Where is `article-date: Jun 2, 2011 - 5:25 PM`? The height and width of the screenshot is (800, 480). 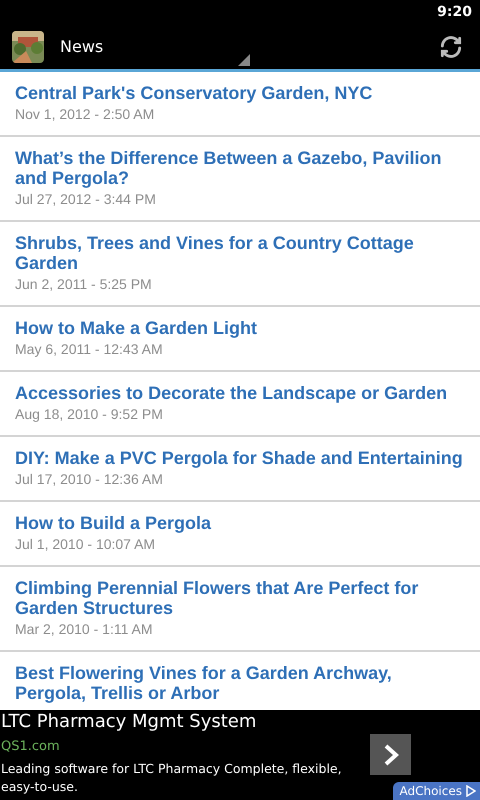
article-date: Jun 2, 2011 - 5:25 PM is located at coordinates (84, 284).